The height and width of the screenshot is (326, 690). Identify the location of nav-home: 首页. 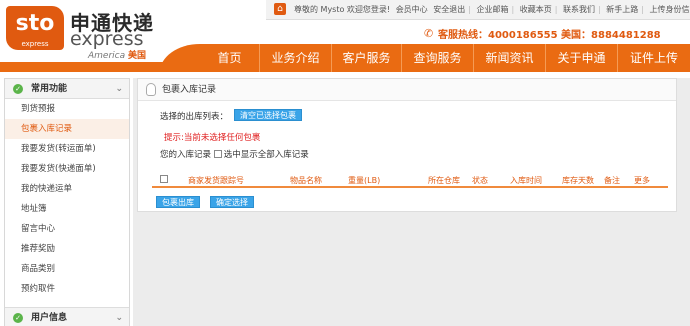
(230, 58).